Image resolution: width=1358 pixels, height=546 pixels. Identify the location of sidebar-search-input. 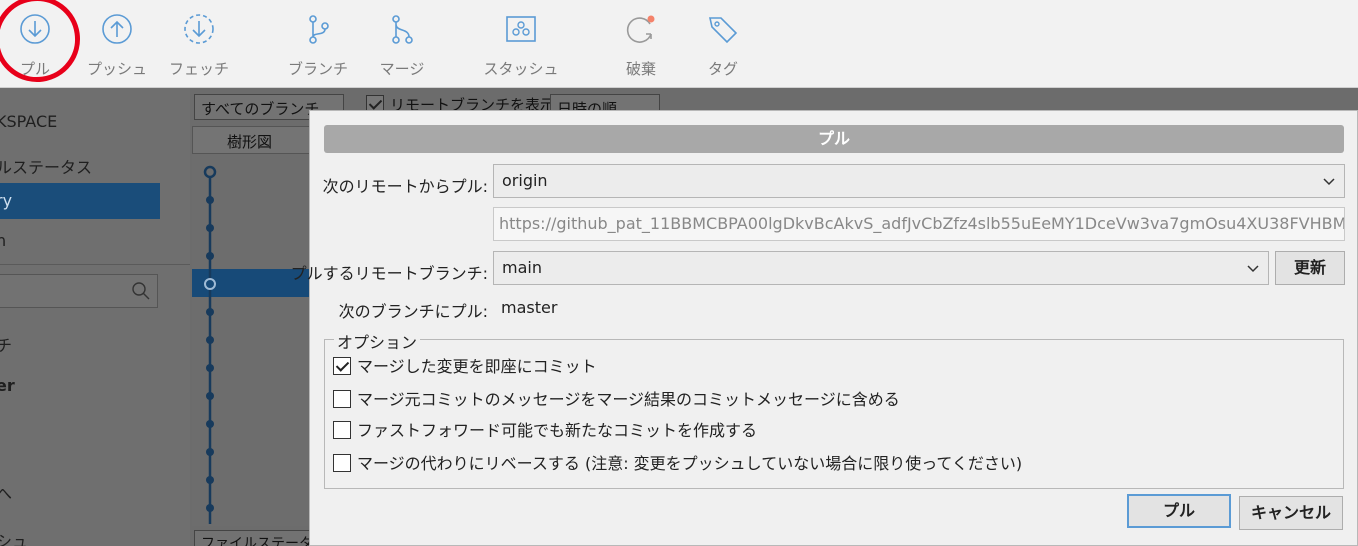
(79, 291).